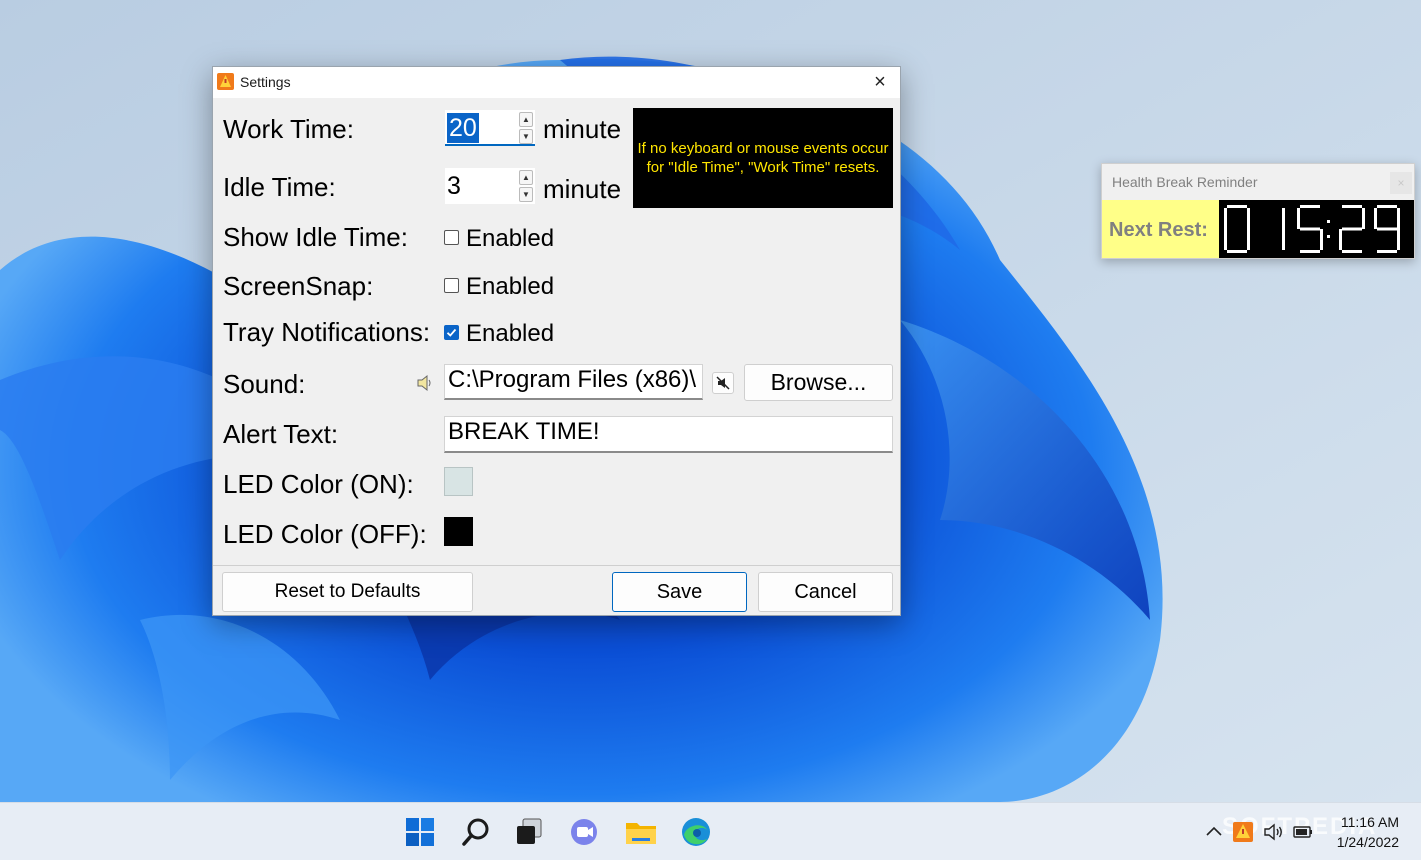 The height and width of the screenshot is (860, 1421). Describe the element at coordinates (1303, 832) in the screenshot. I see `battery-icon` at that location.